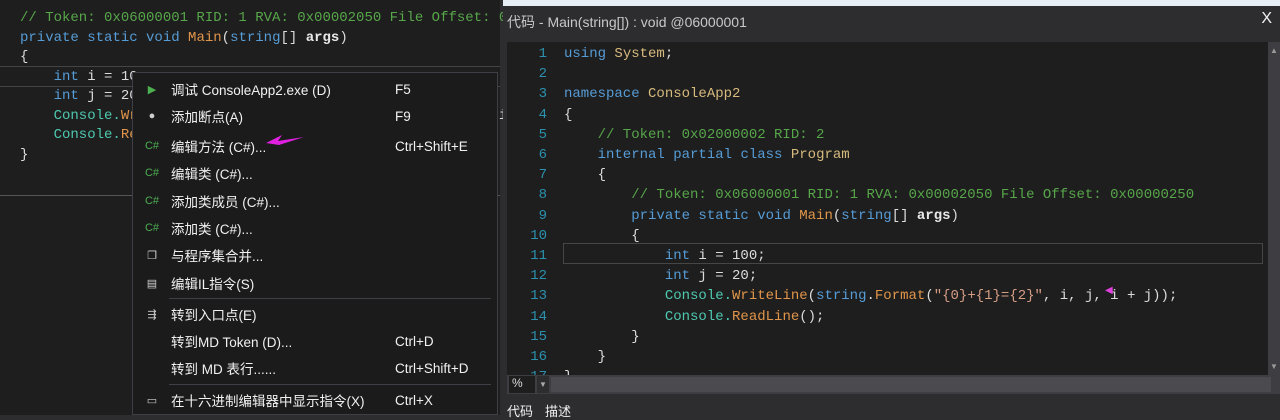 This screenshot has height=420, width=1280. I want to click on merge-assembly-icon: ❐, so click(152, 255).